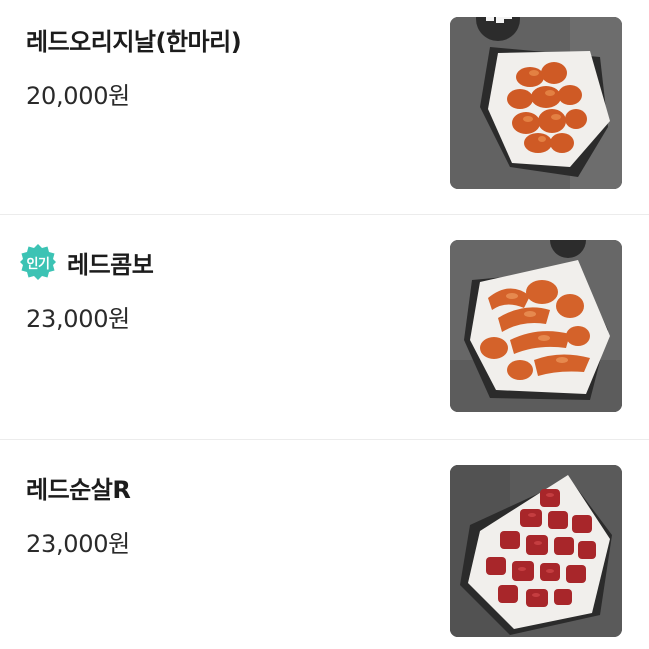 The width and height of the screenshot is (649, 649). I want to click on popular-badge: 인기, so click(38, 262).